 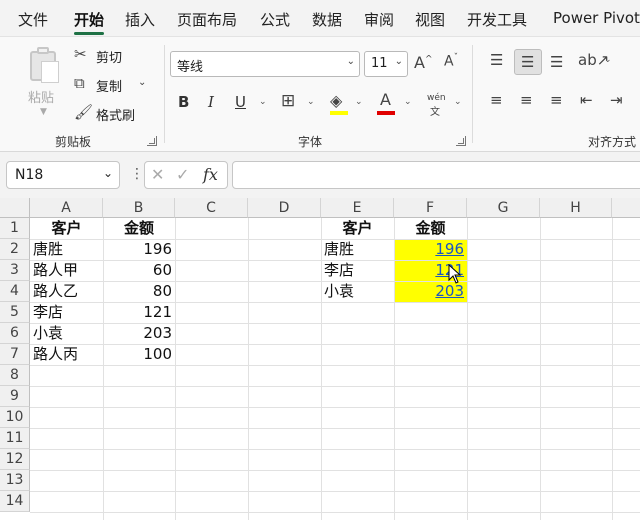 What do you see at coordinates (430, 291) in the screenshot?
I see `cell-f4-link: 203` at bounding box center [430, 291].